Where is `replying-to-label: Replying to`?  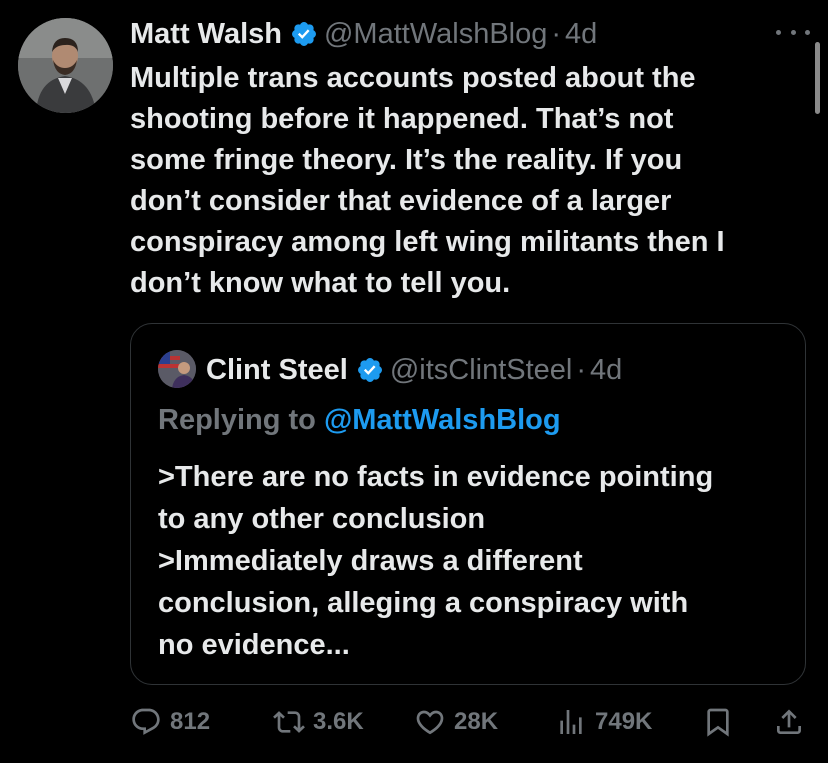
replying-to-label: Replying to is located at coordinates (241, 420).